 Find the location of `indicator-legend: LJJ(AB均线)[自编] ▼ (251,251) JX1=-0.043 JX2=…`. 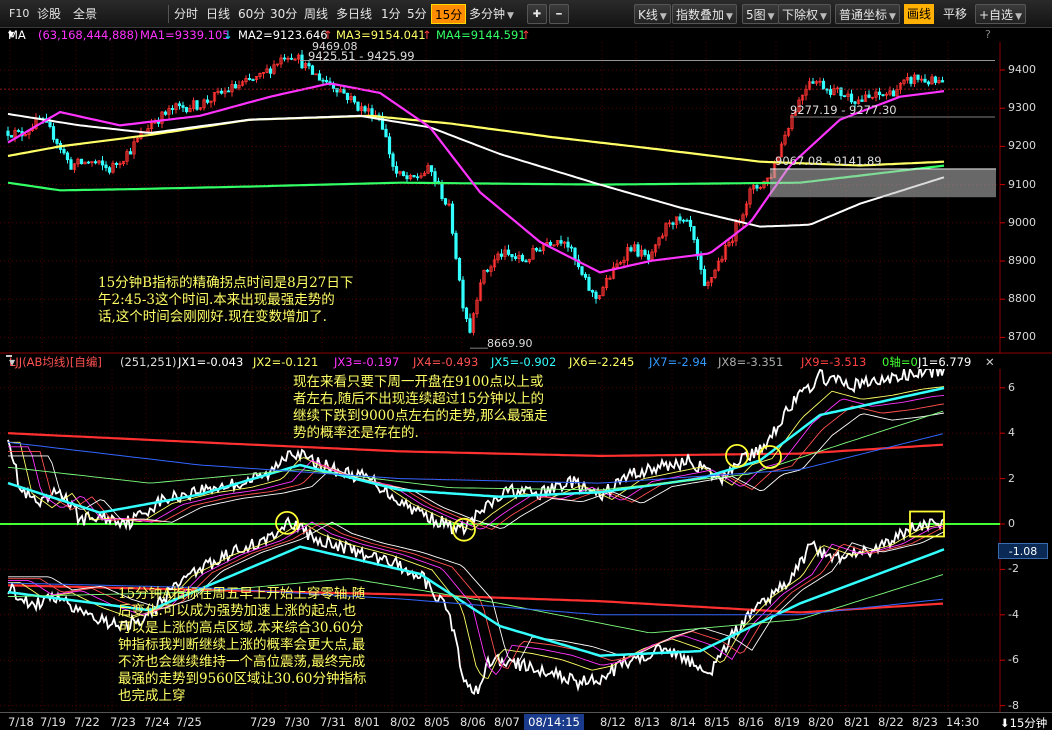

indicator-legend: LJJ(AB均线)[自编] ▼ (251,251) JX1=-0.043 JX2=… is located at coordinates (526, 362).